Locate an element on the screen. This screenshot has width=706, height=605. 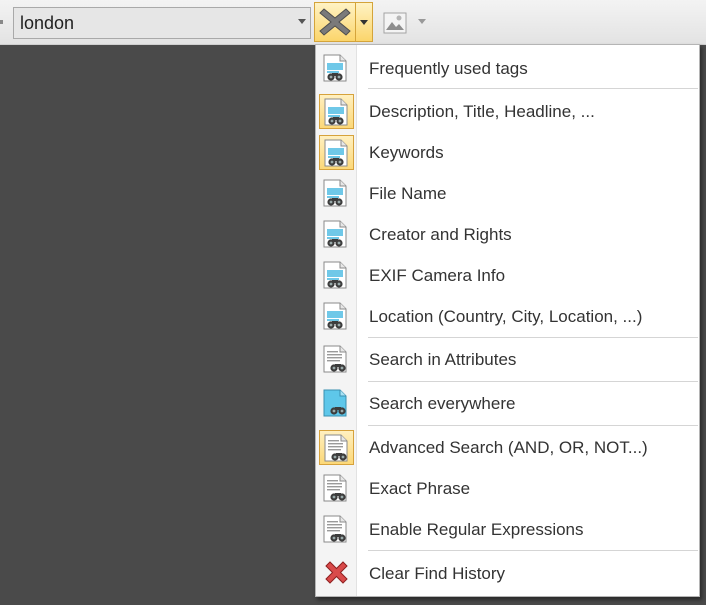
menu-item-label: Location (Country, City, Location, ...) is located at coordinates (506, 316).